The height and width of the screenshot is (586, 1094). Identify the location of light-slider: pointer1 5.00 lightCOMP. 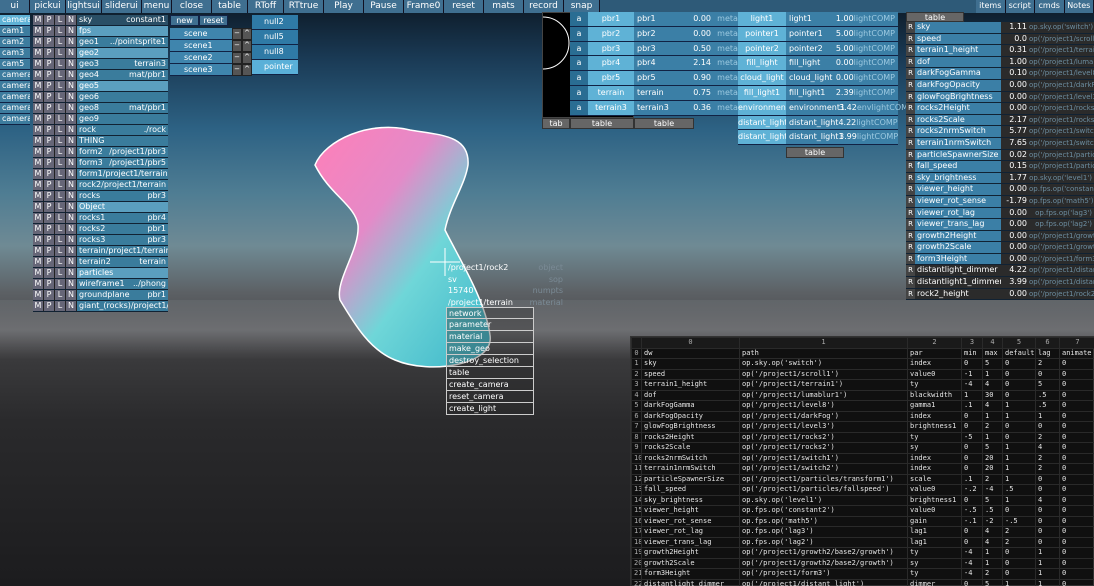
(842, 34).